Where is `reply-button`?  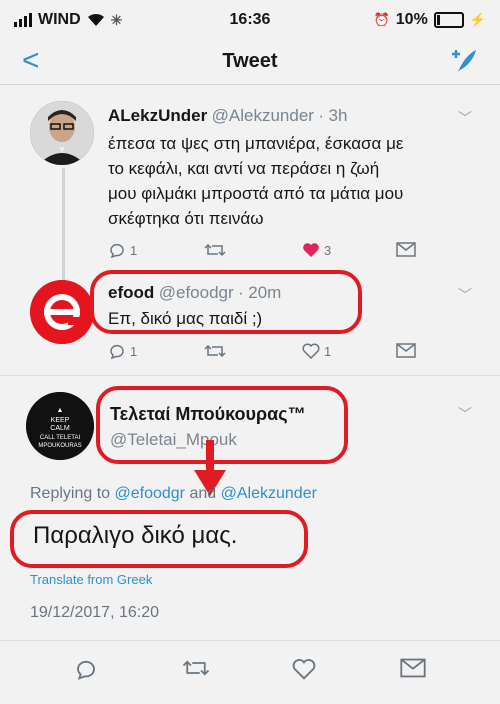
reply-button is located at coordinates (86, 669).